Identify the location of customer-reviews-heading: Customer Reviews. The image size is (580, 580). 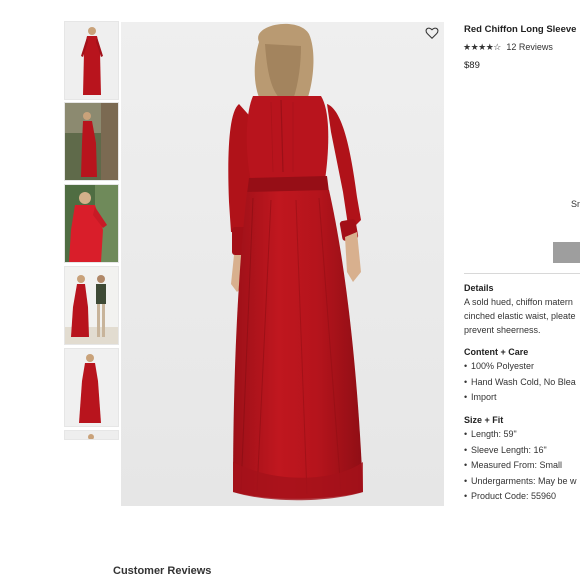
(162, 571).